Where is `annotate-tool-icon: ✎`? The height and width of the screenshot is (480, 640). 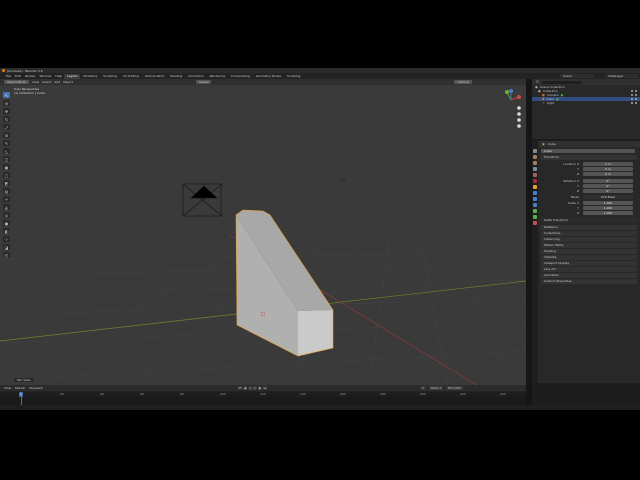
annotate-tool-icon: ✎ is located at coordinates (6, 143).